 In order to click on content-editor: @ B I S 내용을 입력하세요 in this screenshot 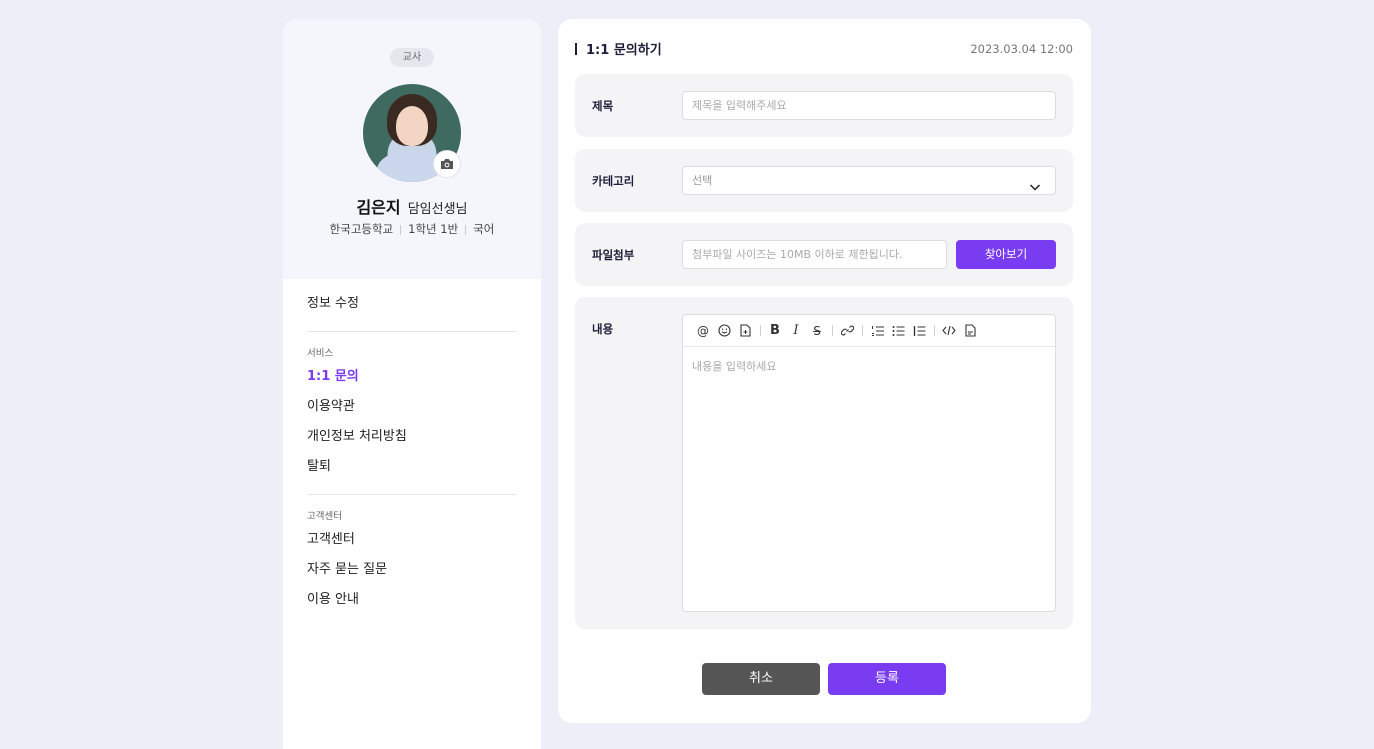, I will do `click(869, 463)`.